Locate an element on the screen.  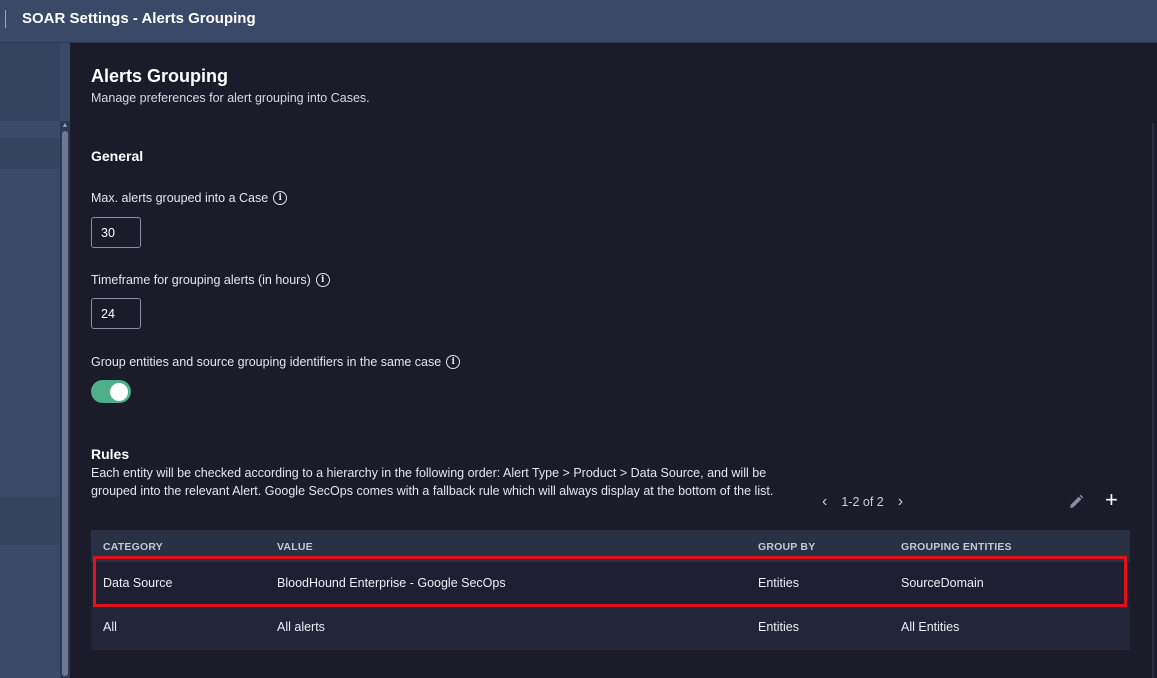
column-header-value: VALUE is located at coordinates (295, 547).